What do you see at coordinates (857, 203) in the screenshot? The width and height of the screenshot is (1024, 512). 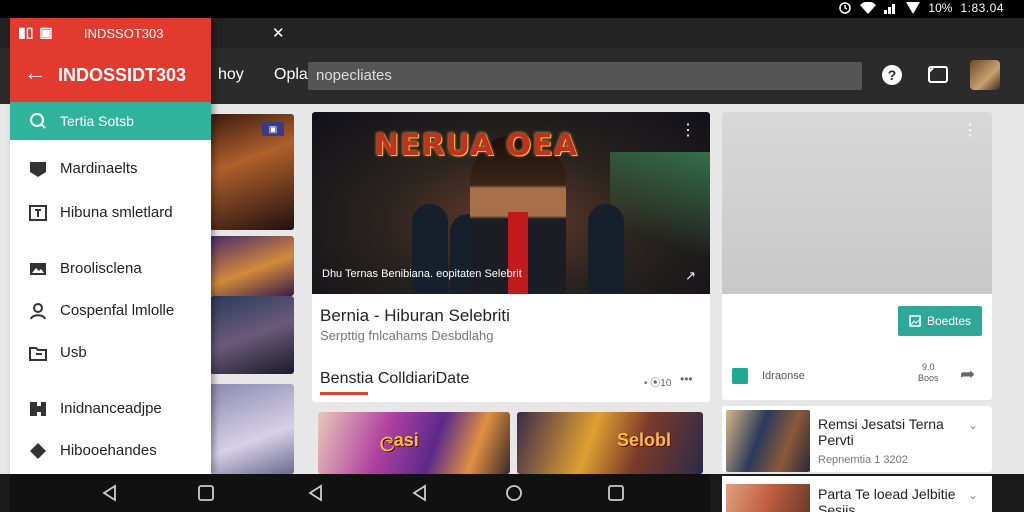 I see `side-card-image` at bounding box center [857, 203].